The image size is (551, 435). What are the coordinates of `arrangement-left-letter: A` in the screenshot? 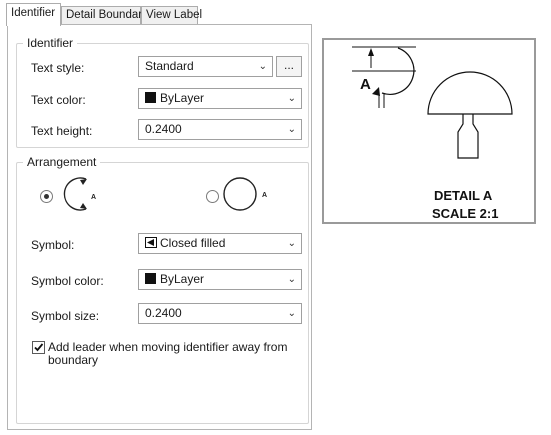 It's located at (93, 197).